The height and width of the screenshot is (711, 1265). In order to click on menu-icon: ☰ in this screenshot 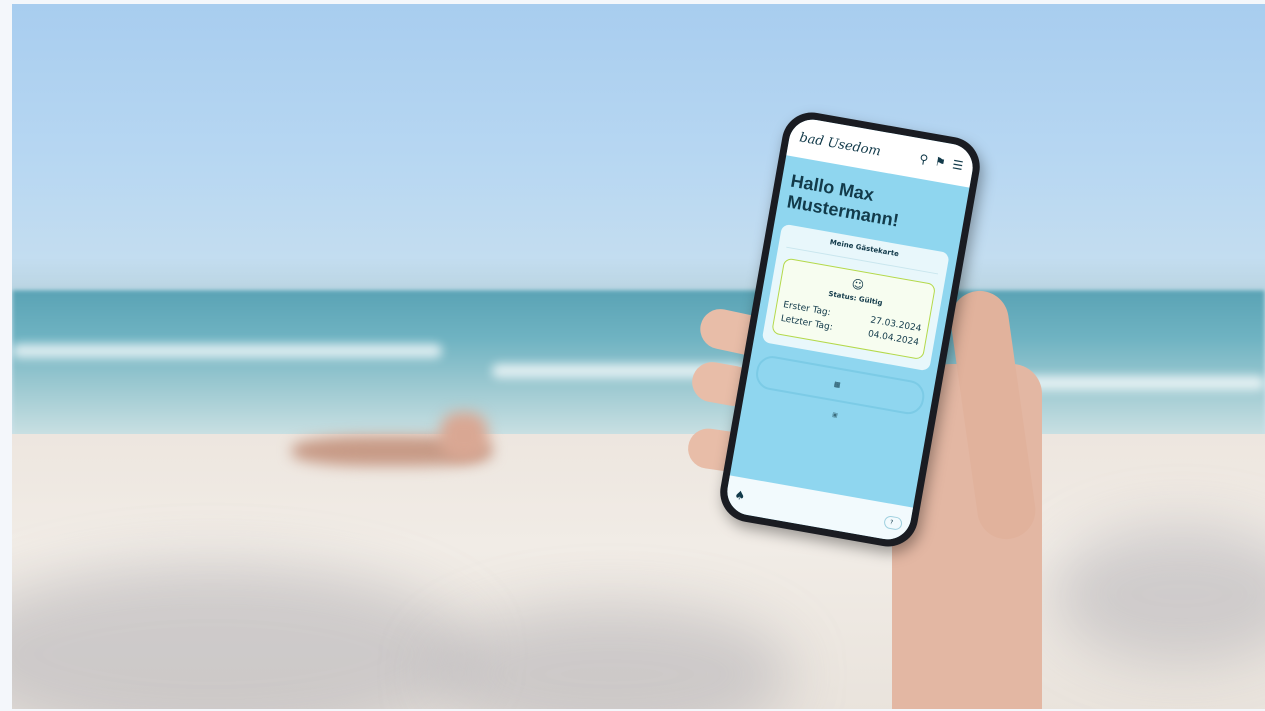, I will do `click(957, 165)`.